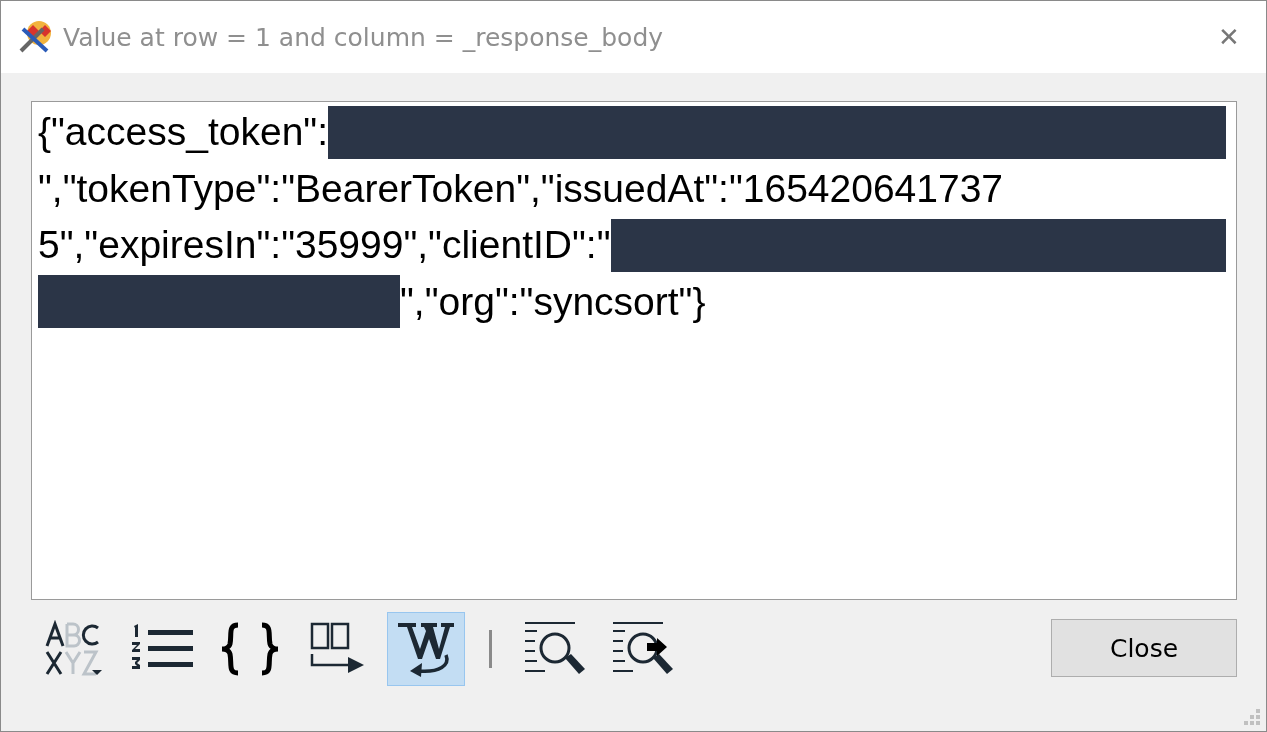 The height and width of the screenshot is (732, 1267). I want to click on columns-arrow-icon, so click(338, 649).